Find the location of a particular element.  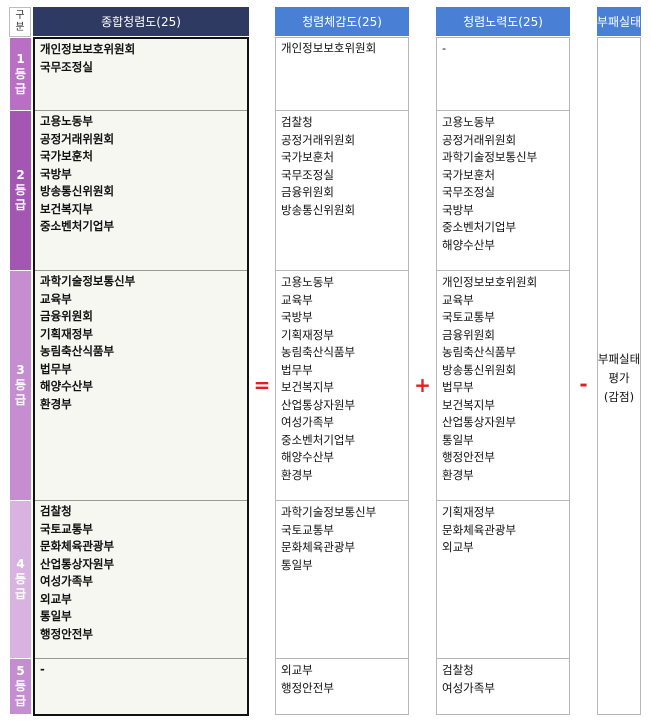

effort-grade-5-cell: 검찰청 여성가족부 is located at coordinates (503, 686).